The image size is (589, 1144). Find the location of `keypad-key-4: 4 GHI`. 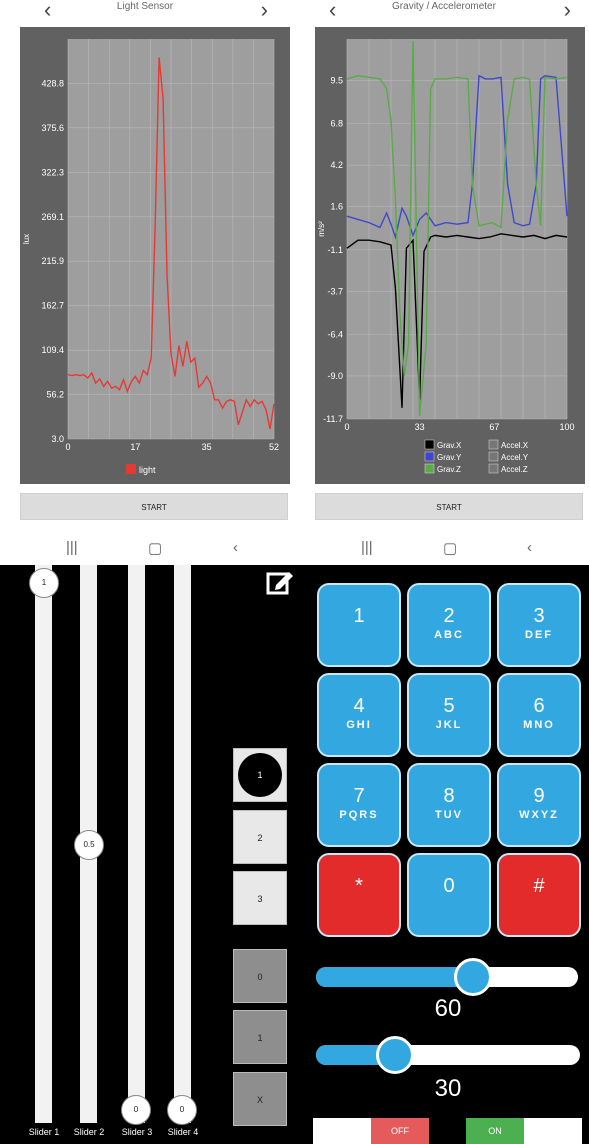

keypad-key-4: 4 GHI is located at coordinates (359, 715).